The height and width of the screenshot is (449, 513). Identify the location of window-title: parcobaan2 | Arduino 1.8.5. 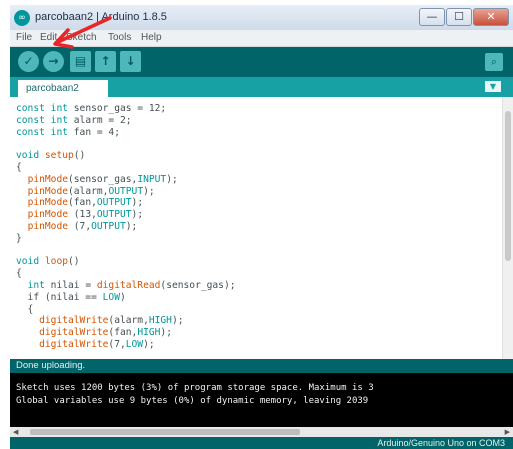
(101, 17).